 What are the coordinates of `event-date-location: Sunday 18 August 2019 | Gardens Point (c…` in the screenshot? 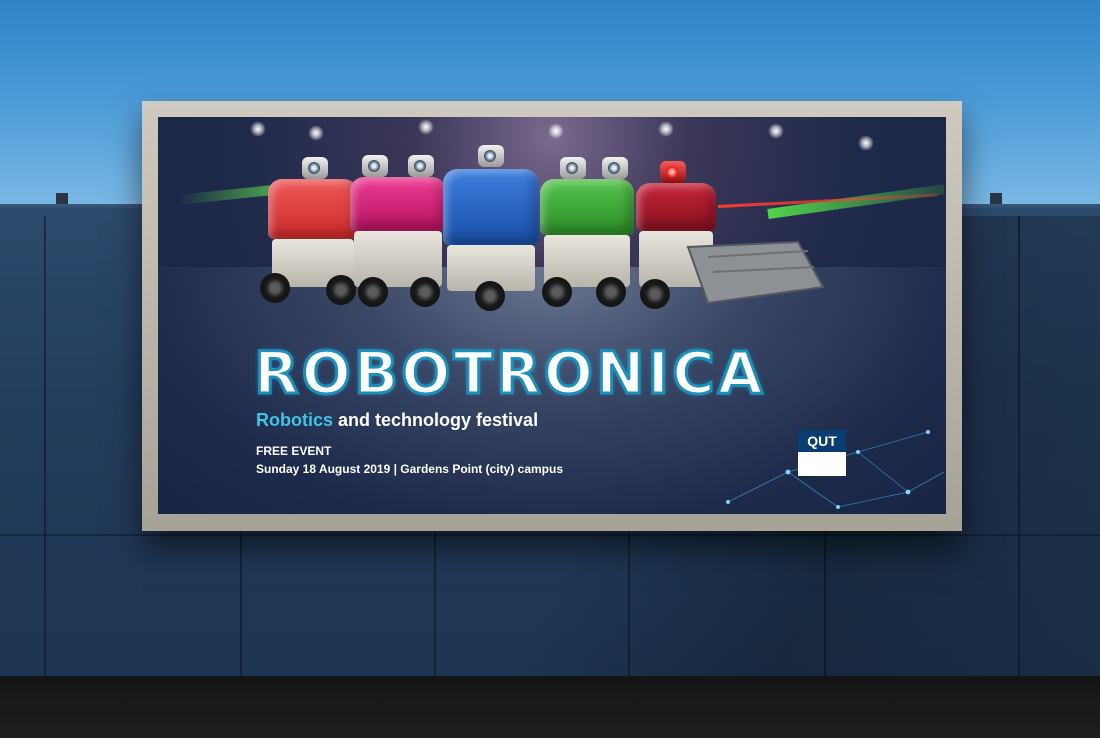 It's located at (409, 469).